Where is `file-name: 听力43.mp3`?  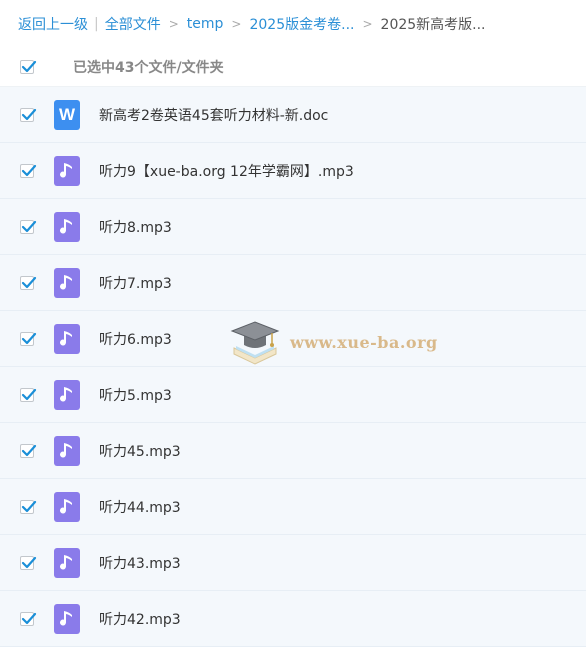
file-name: 听力43.mp3 is located at coordinates (140, 563).